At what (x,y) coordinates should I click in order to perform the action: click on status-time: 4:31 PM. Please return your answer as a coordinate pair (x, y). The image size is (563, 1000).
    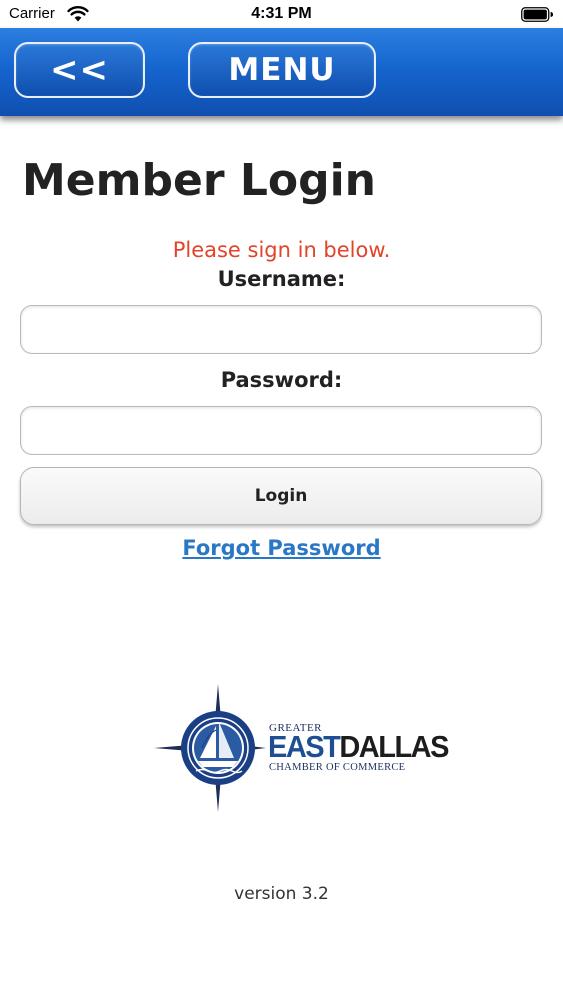
    Looking at the image, I should click on (281, 13).